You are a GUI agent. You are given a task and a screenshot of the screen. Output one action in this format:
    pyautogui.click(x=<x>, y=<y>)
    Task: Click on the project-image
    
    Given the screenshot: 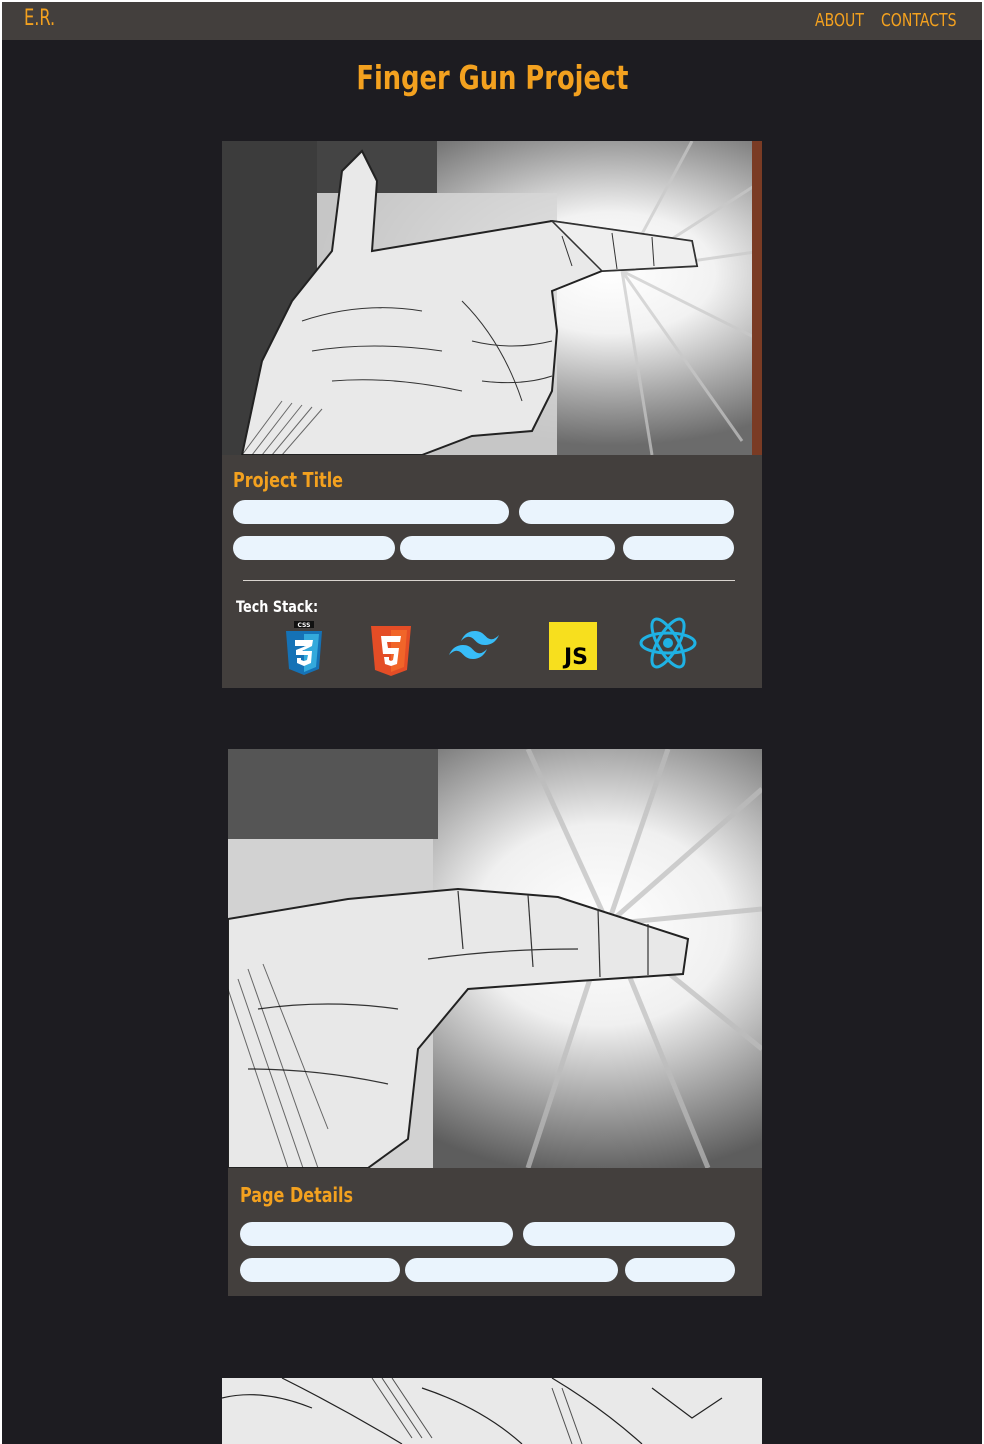 What is the action you would take?
    pyautogui.click(x=492, y=298)
    